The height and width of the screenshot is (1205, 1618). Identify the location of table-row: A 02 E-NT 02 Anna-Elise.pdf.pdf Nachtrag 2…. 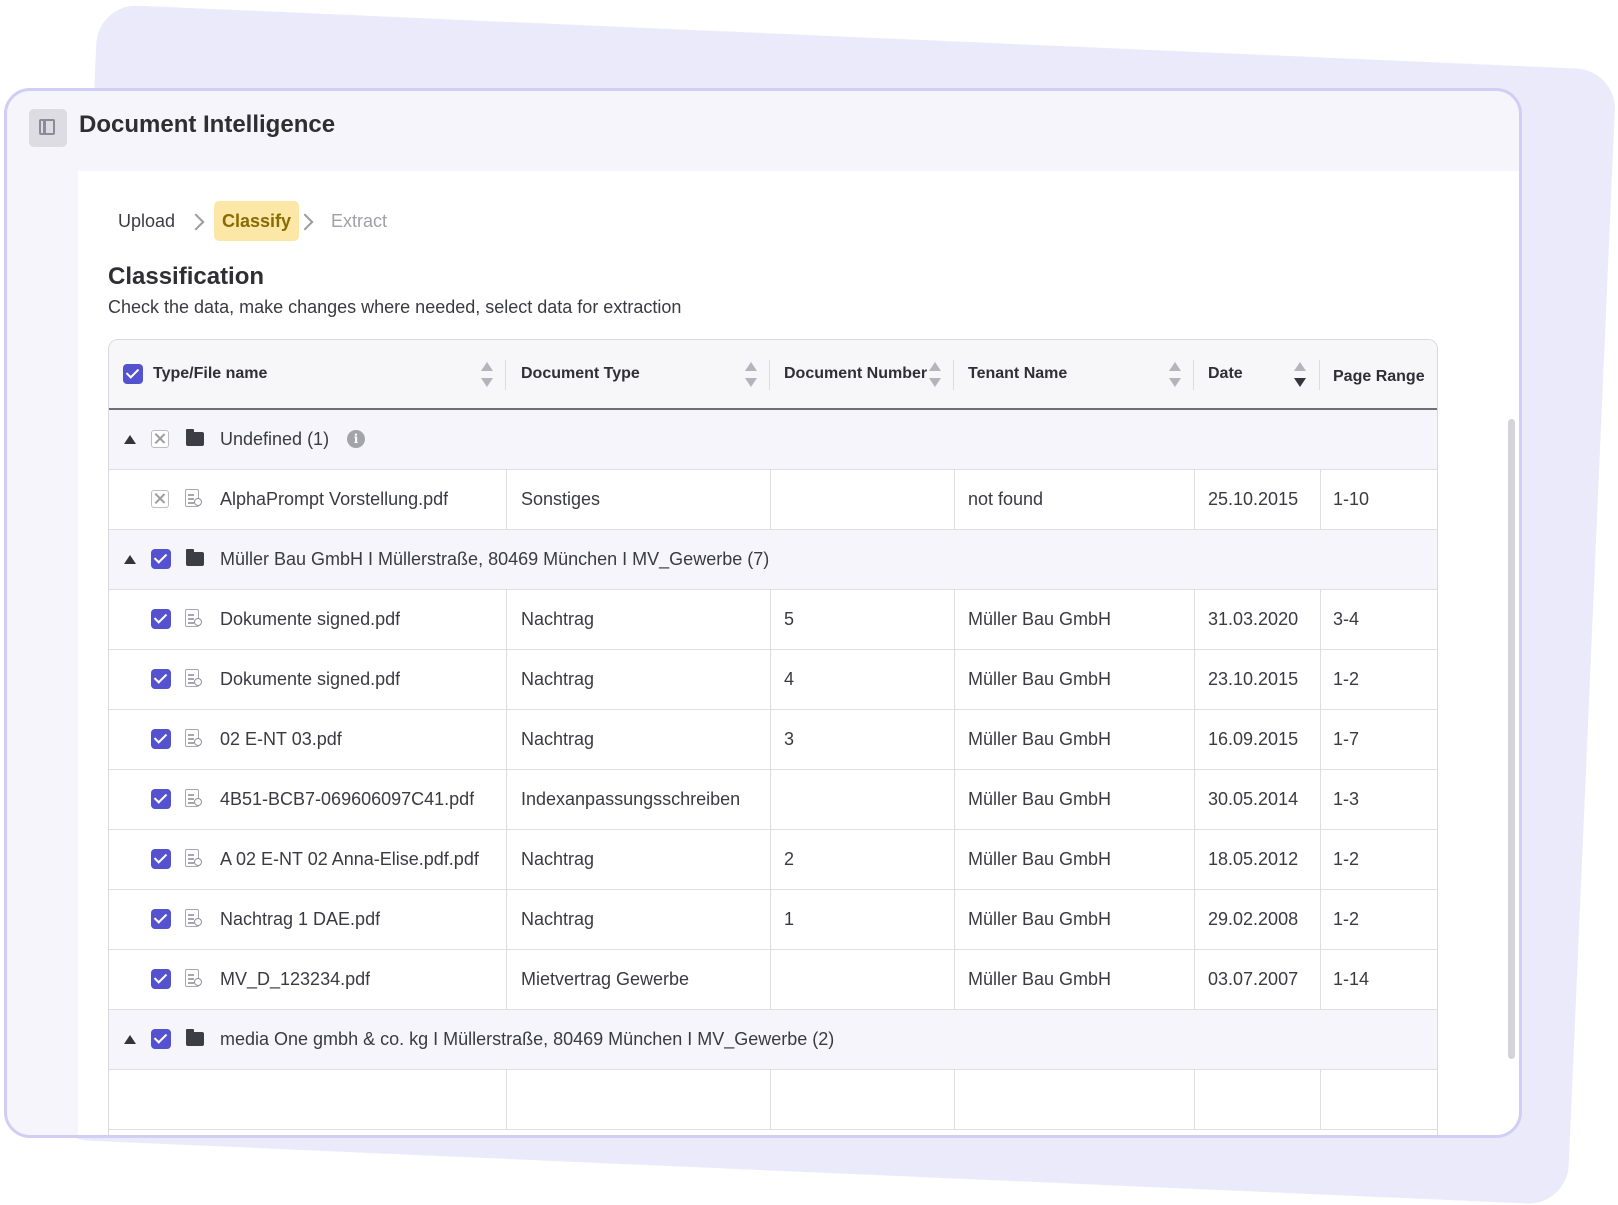
(773, 860).